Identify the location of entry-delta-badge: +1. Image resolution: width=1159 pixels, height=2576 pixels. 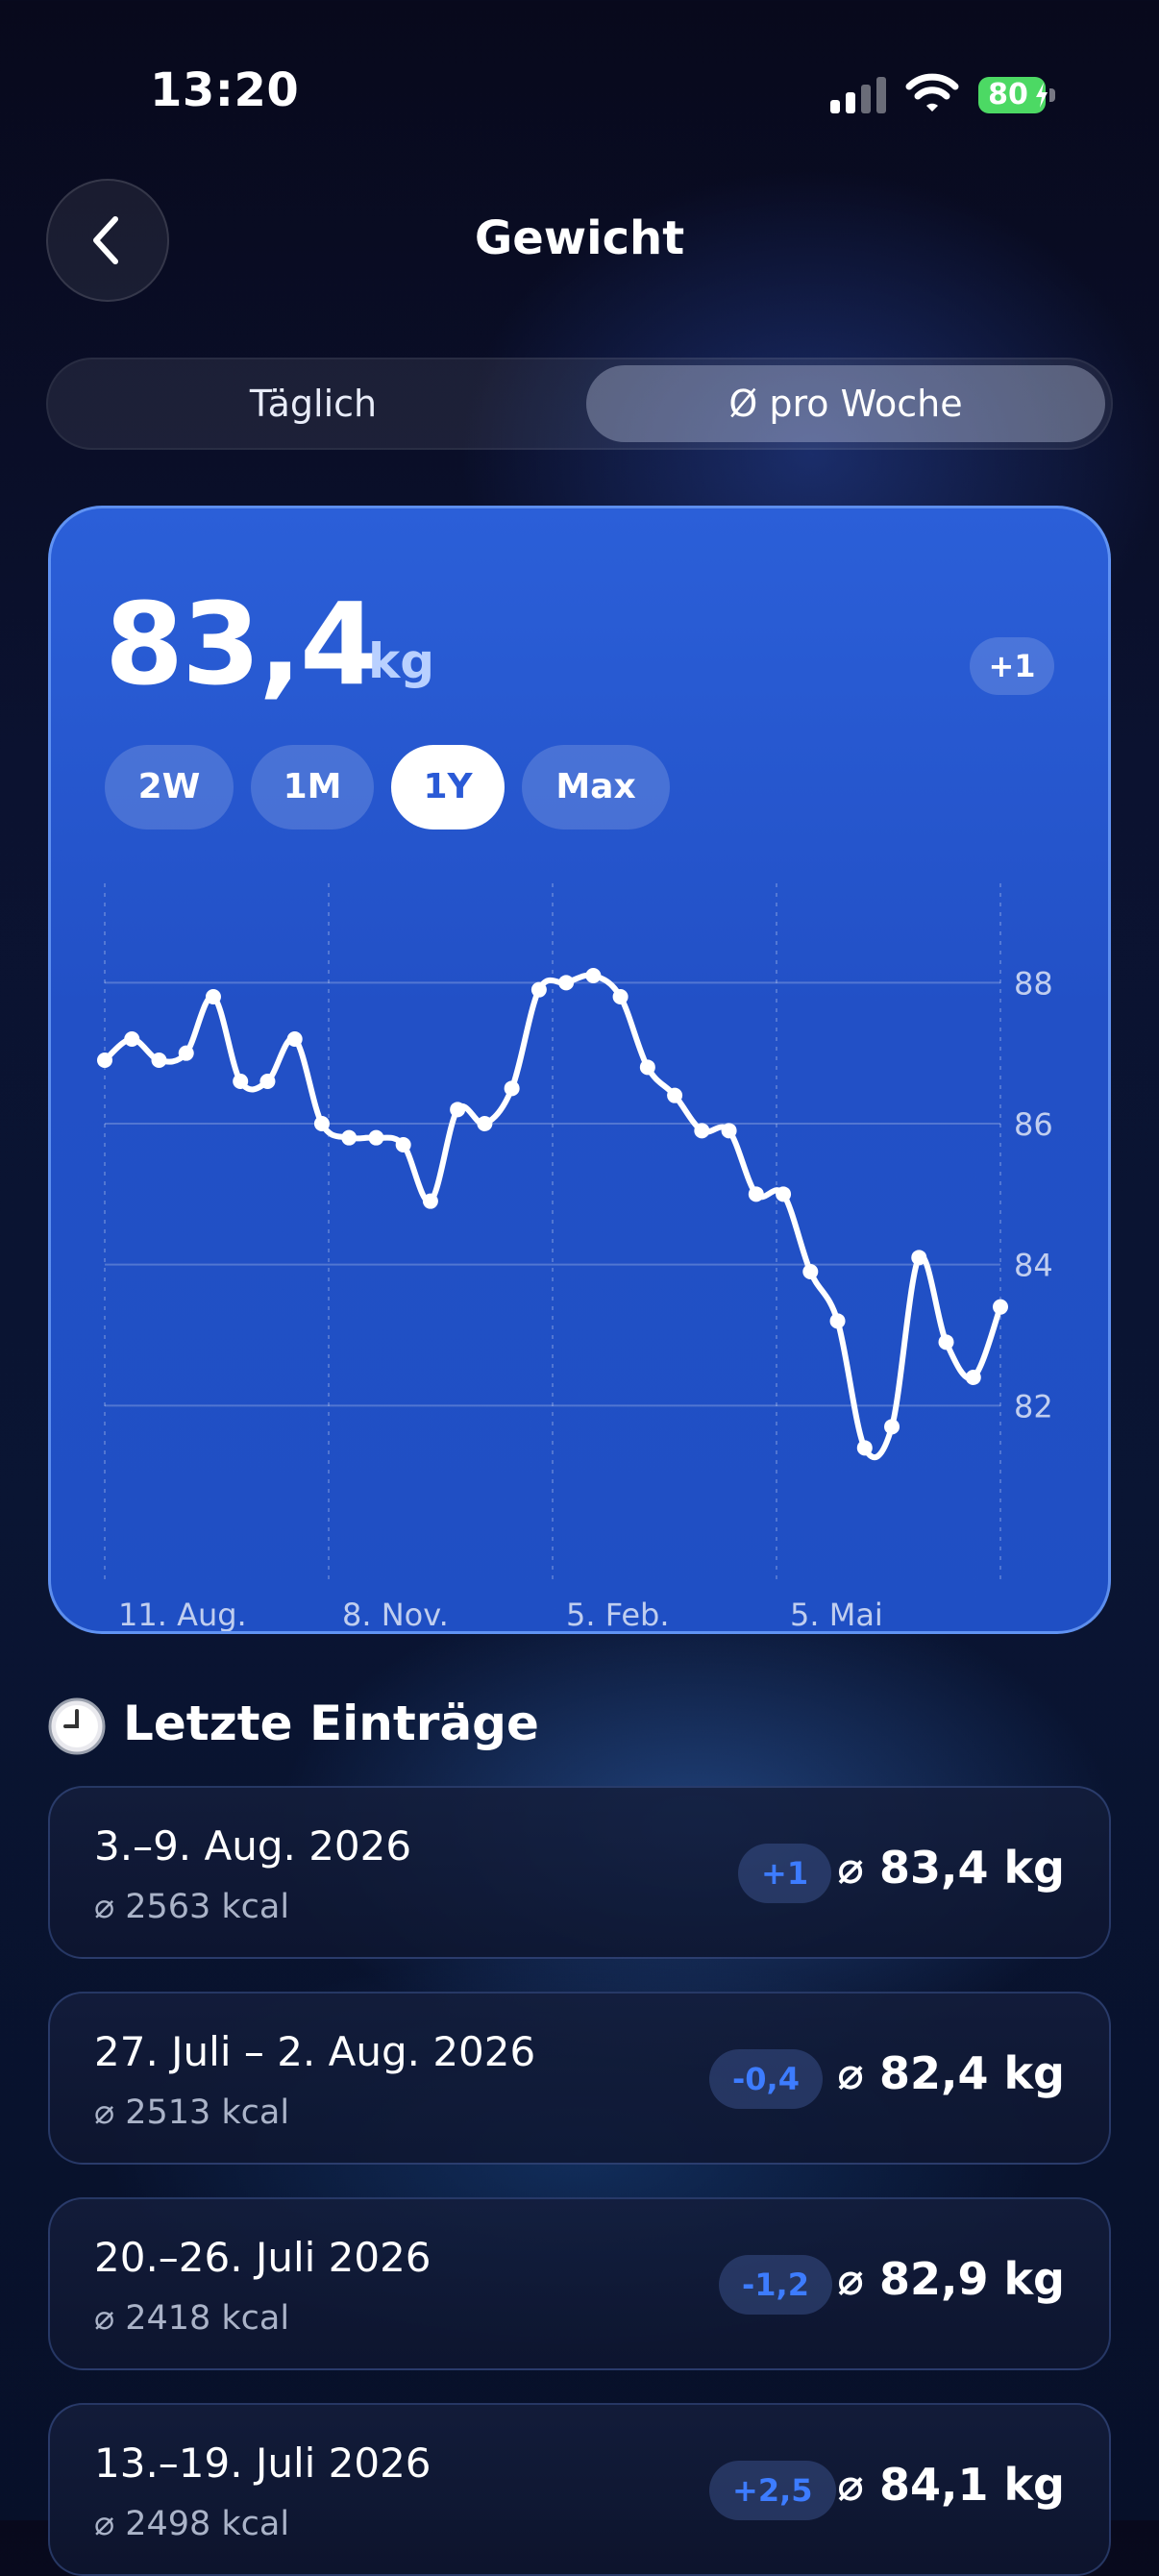
(785, 1874).